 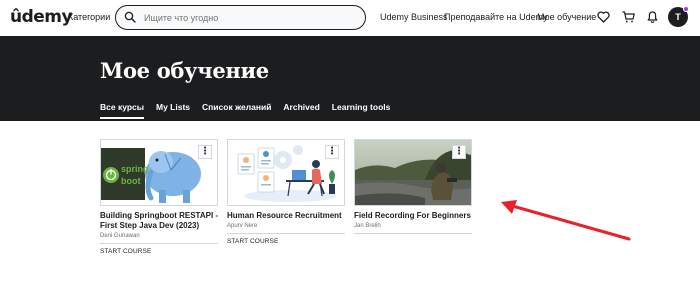 What do you see at coordinates (236, 110) in the screenshot?
I see `tab-wishlist: Список желаний` at bounding box center [236, 110].